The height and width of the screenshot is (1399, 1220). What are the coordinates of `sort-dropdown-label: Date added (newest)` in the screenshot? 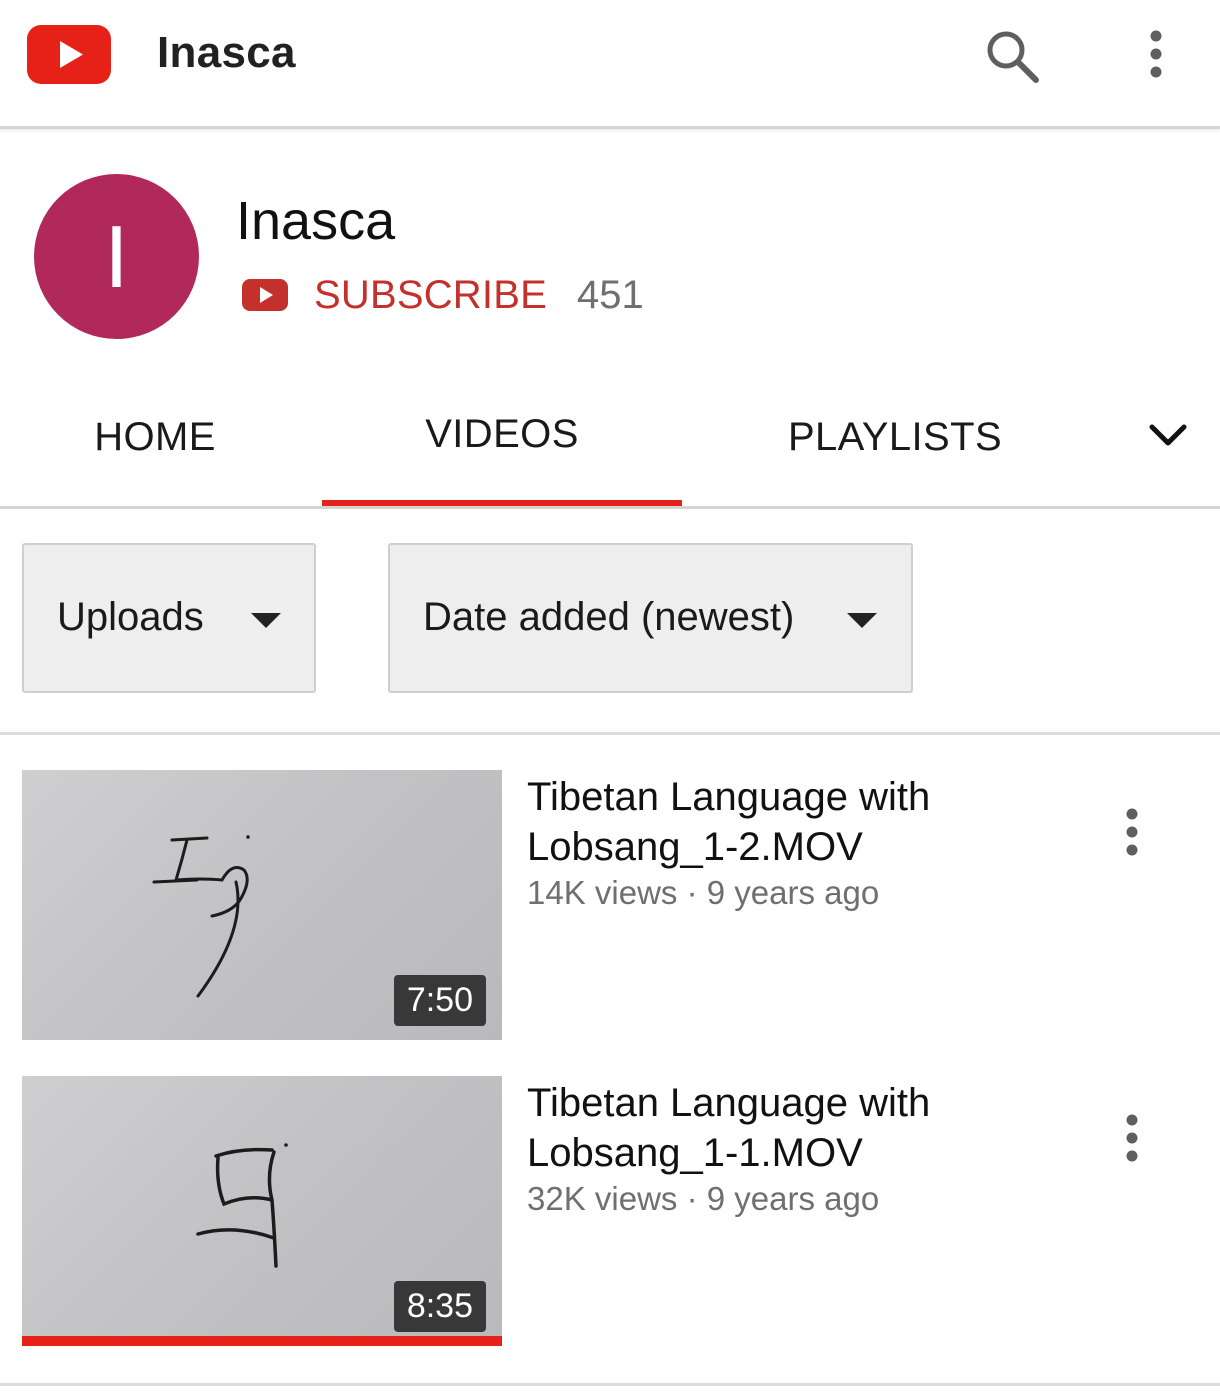 It's located at (609, 617).